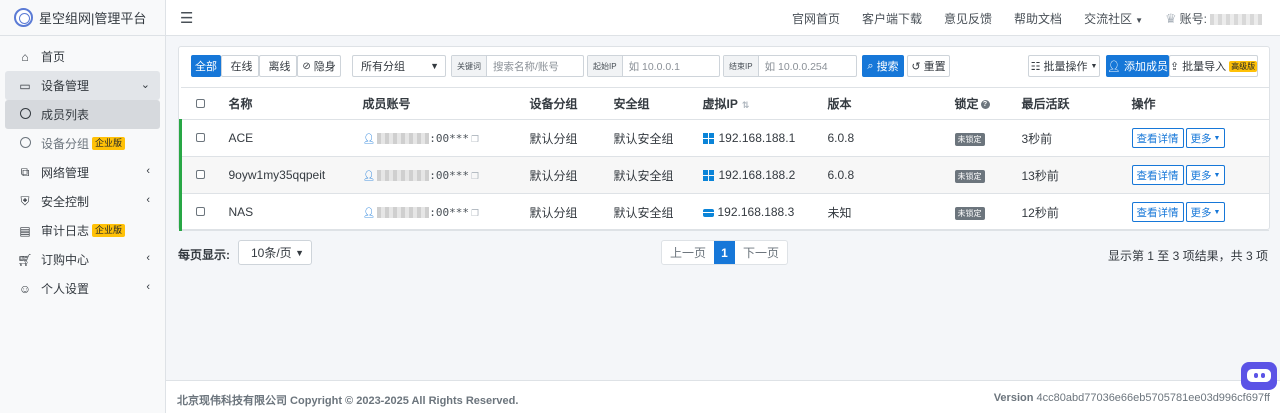  Describe the element at coordinates (399, 66) in the screenshot. I see `group-select: 所有分组 ▼` at that location.